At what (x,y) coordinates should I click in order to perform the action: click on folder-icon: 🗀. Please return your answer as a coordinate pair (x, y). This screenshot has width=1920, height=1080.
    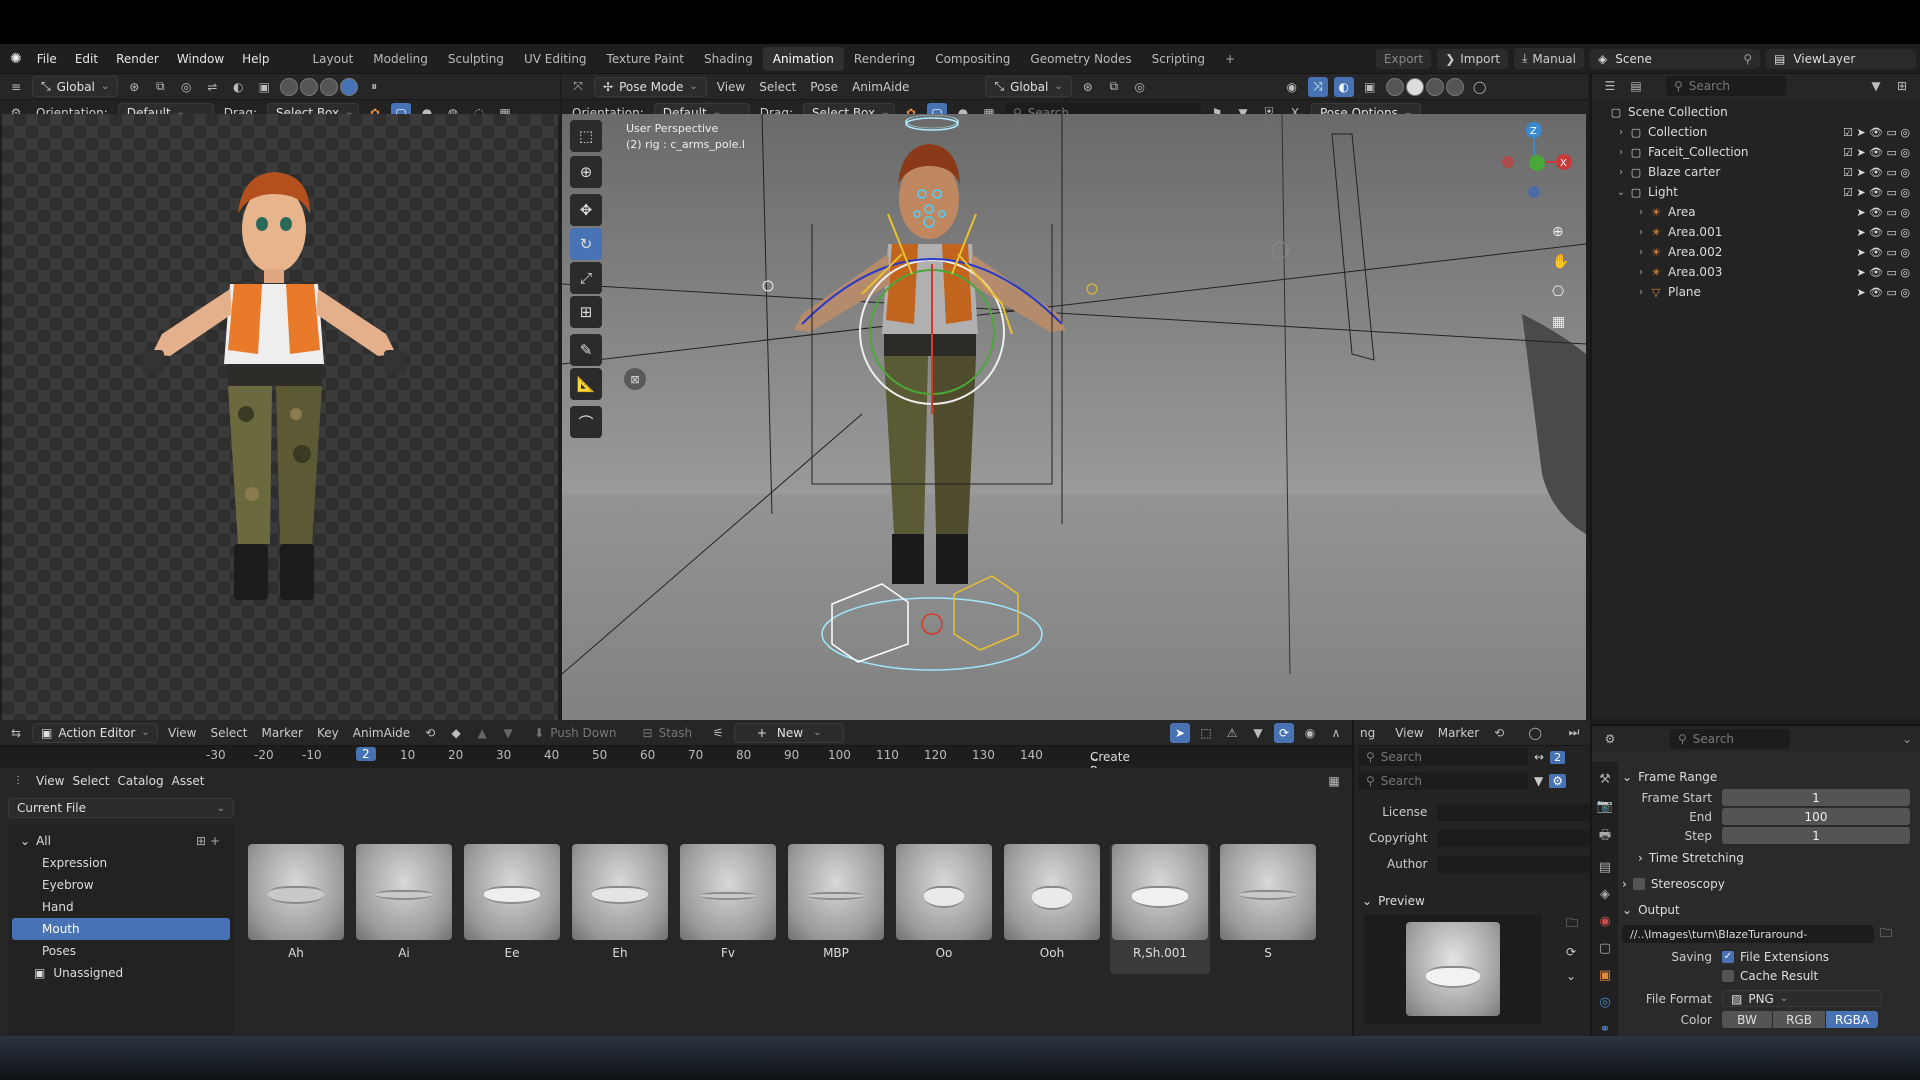
    Looking at the image, I should click on (1886, 934).